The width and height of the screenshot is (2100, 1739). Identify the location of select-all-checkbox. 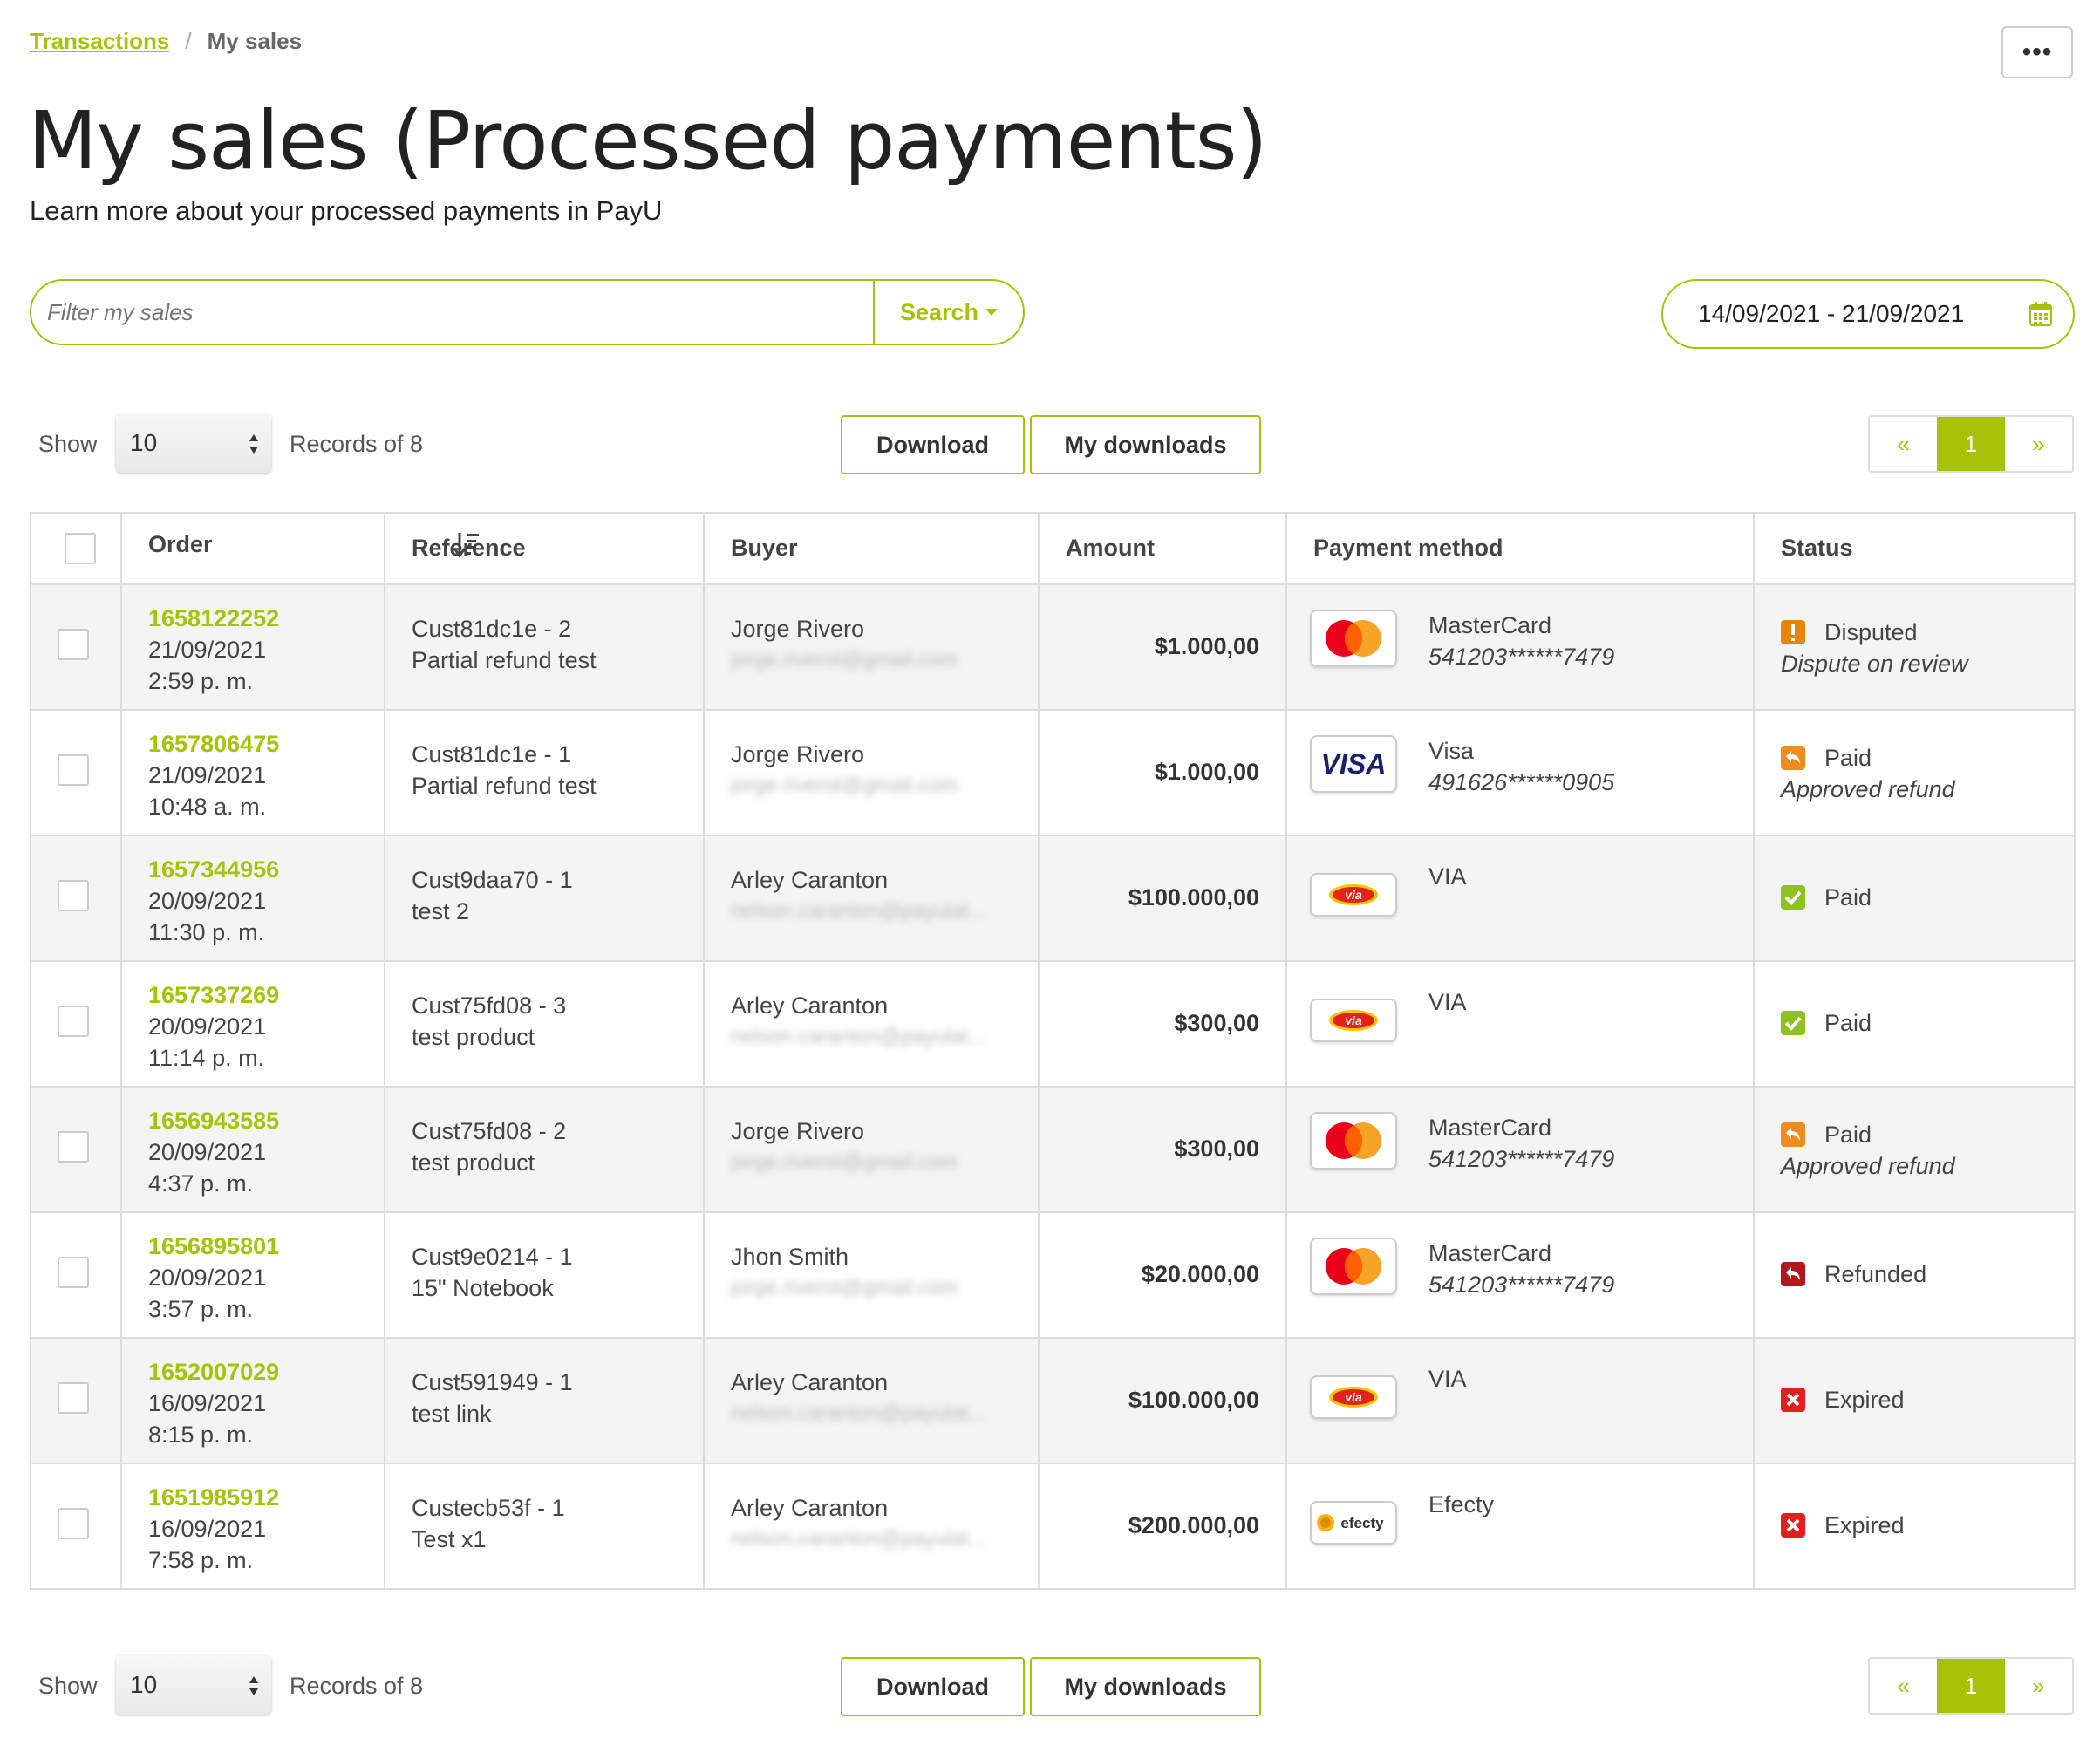
(80, 548).